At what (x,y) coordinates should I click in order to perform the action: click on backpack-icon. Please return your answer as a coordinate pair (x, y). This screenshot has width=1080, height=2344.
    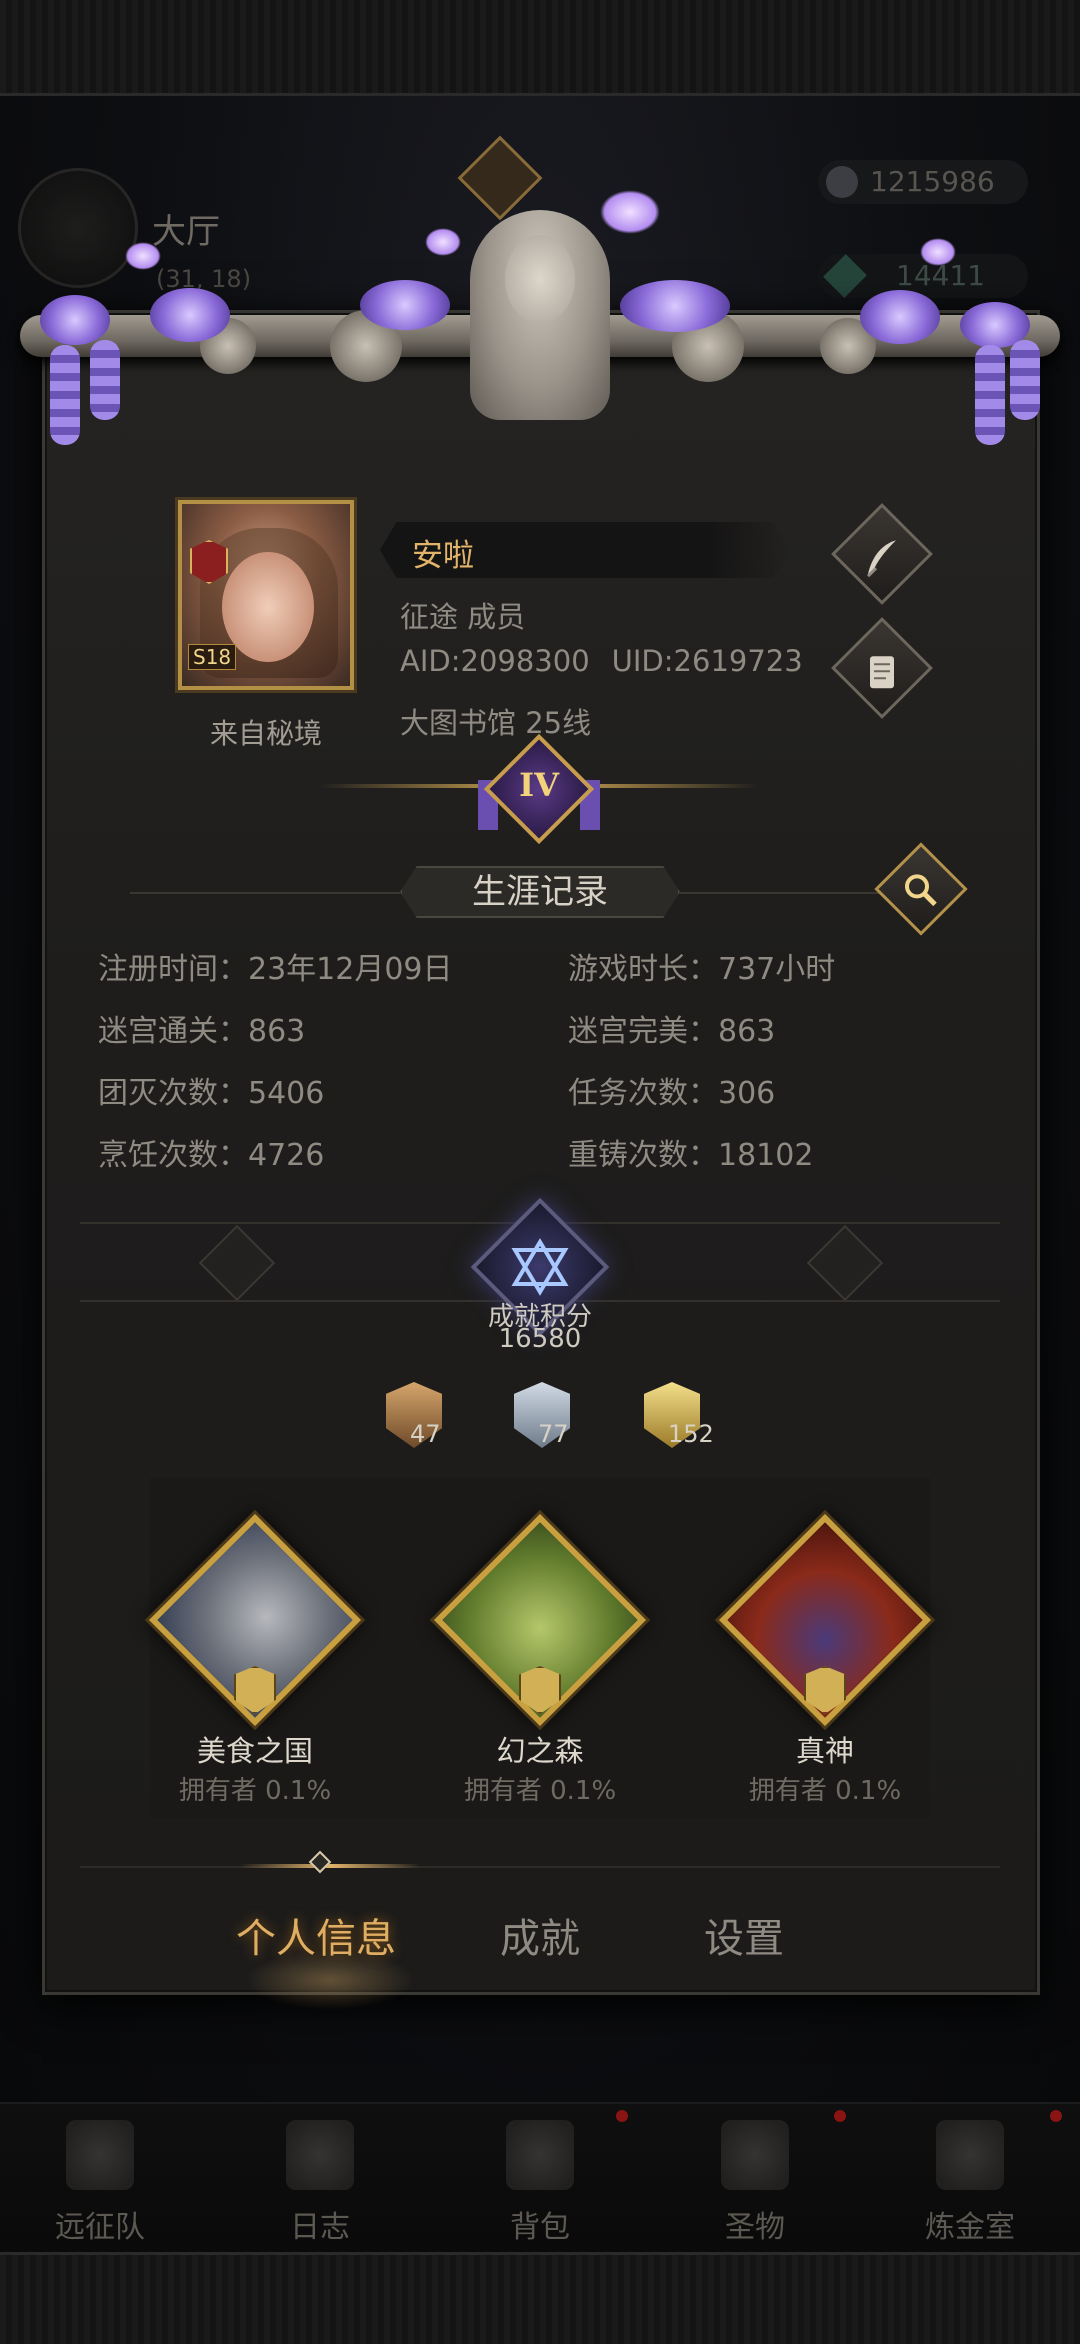
    Looking at the image, I should click on (540, 2155).